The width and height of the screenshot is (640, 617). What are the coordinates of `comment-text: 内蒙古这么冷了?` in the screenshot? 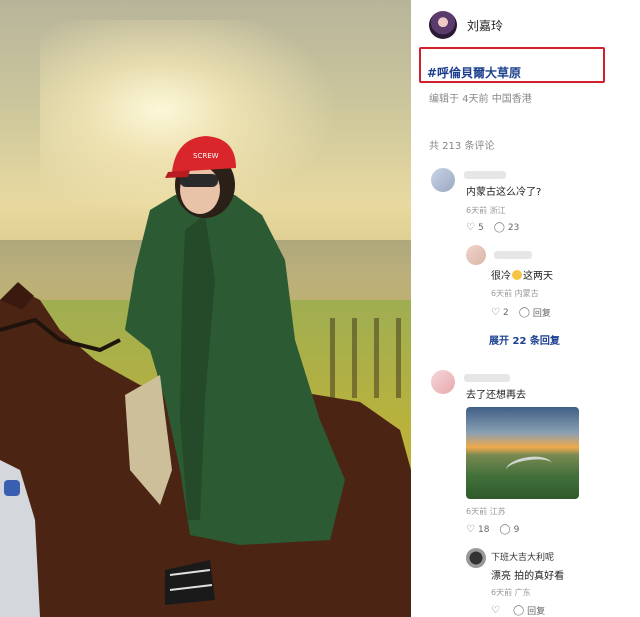 It's located at (504, 192).